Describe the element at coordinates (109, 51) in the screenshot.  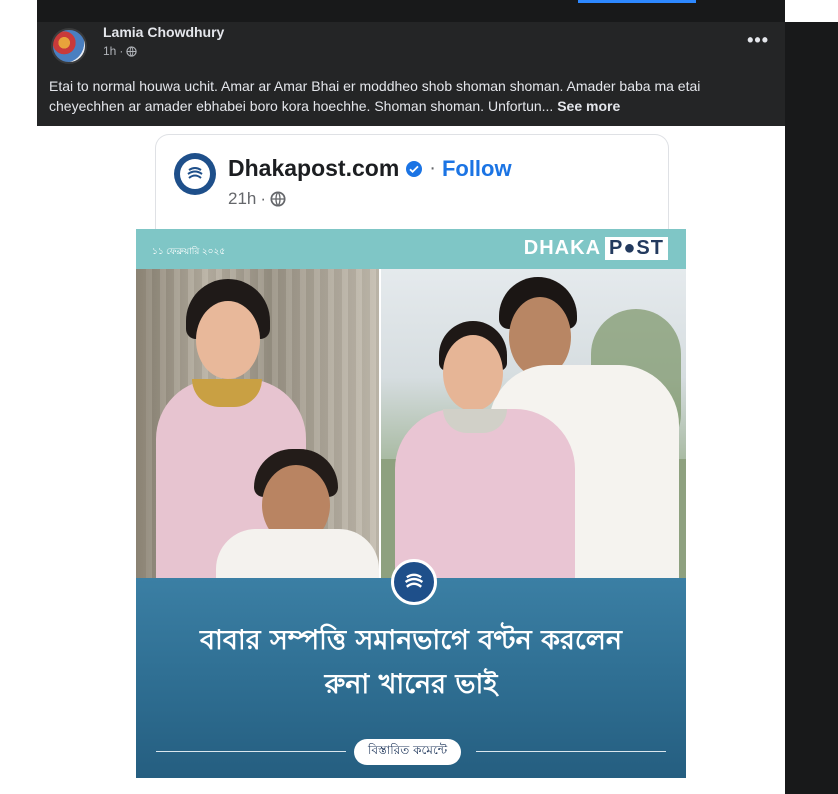
I see `post-time: 1h` at that location.